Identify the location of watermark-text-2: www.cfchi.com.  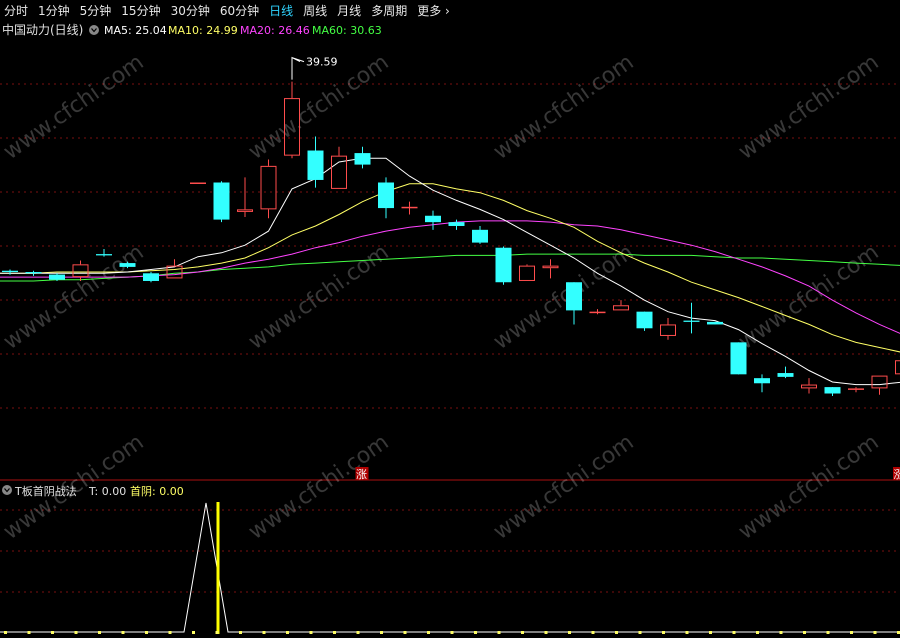
(563, 107).